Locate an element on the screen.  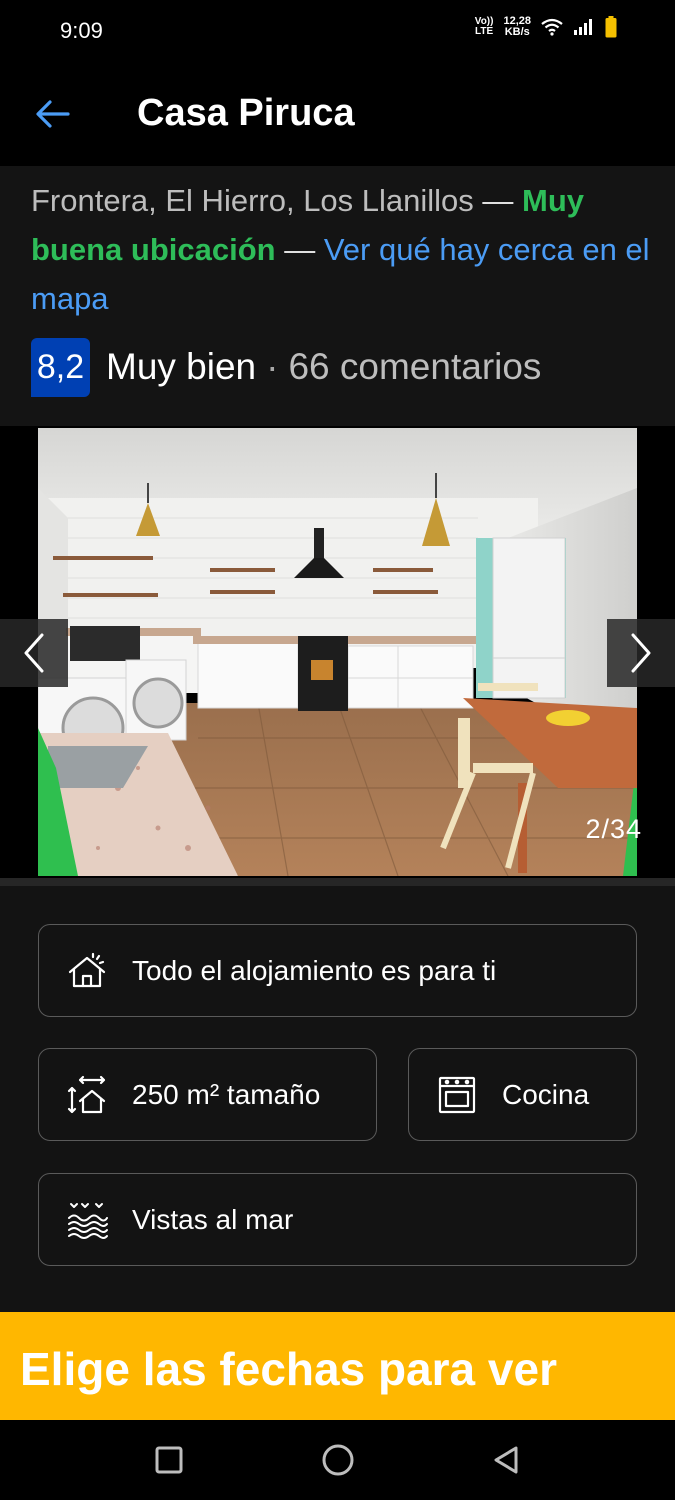
chevron-left-icon is located at coordinates (34, 653).